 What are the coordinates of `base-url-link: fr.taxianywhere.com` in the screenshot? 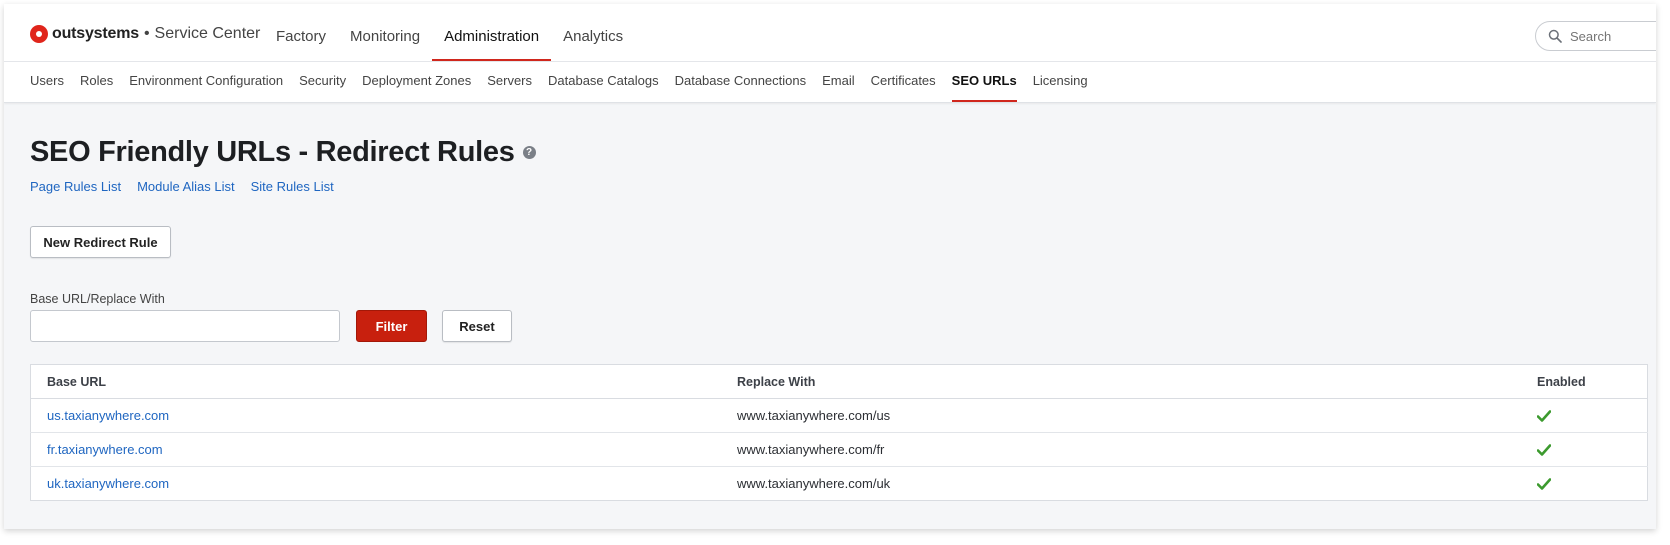 It's located at (105, 449).